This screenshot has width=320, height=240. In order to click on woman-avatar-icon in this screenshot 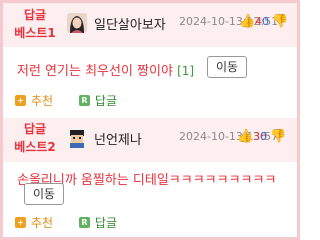, I will do `click(77, 23)`.